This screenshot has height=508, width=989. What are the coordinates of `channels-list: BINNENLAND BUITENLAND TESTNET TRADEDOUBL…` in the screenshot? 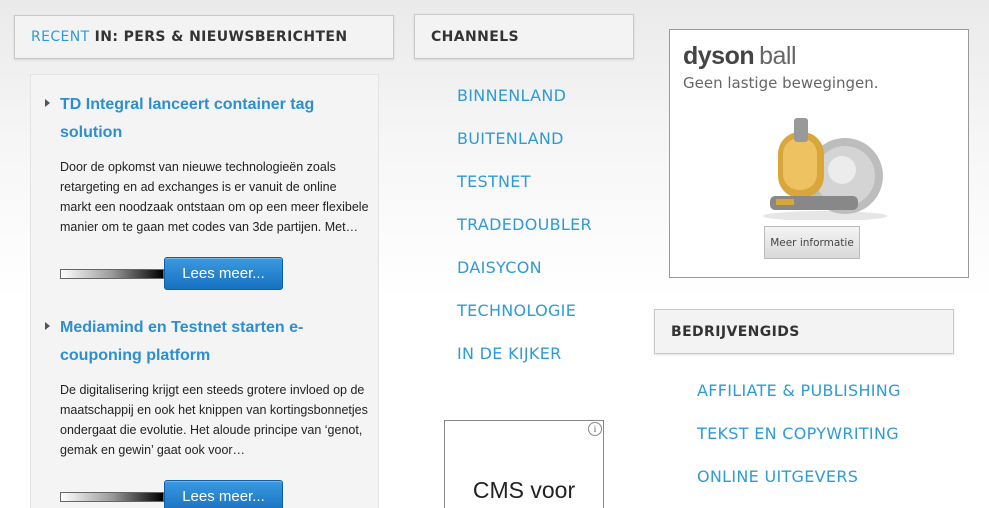 It's located at (524, 236).